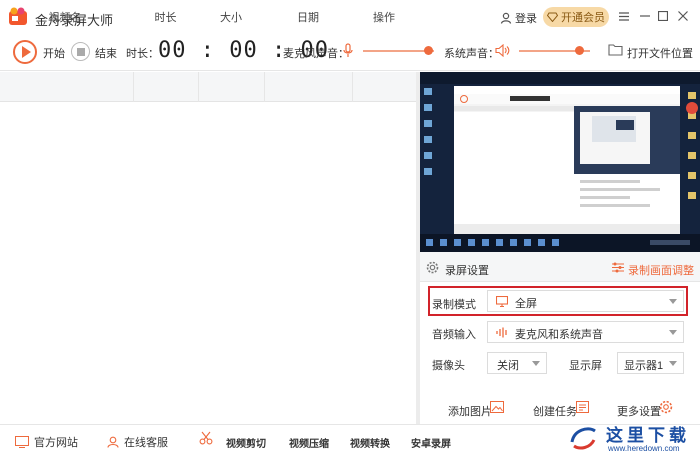  I want to click on mic-volume-label: 麦克风声音：, so click(316, 54).